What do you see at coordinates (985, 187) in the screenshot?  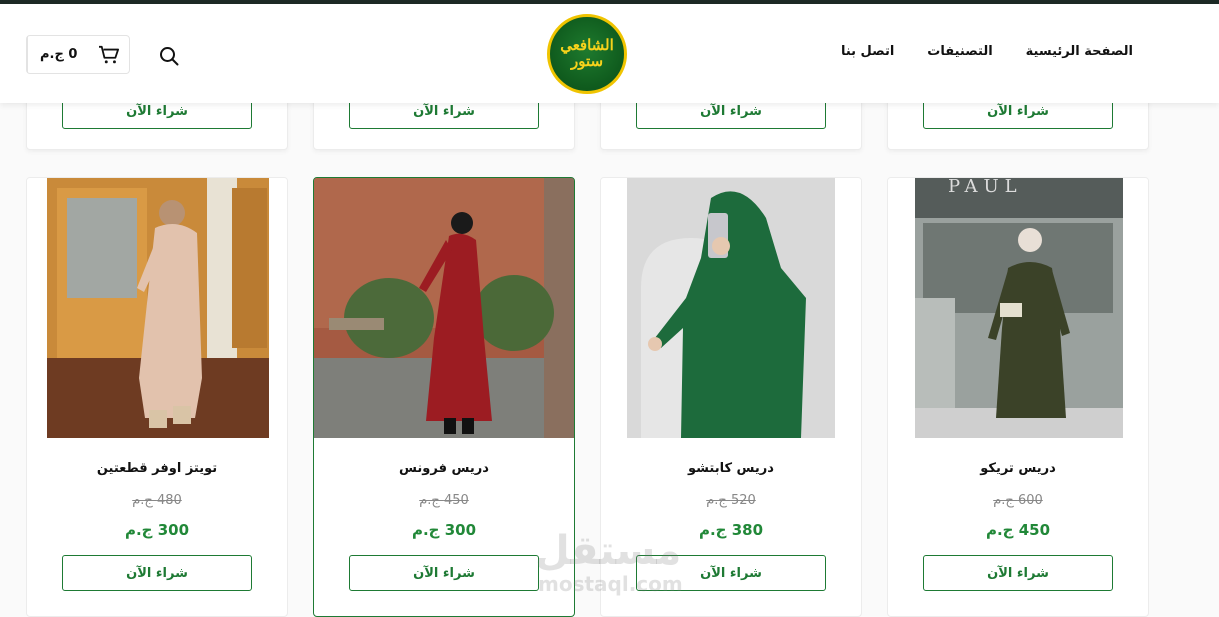 I see `svg-text: PAUL` at bounding box center [985, 187].